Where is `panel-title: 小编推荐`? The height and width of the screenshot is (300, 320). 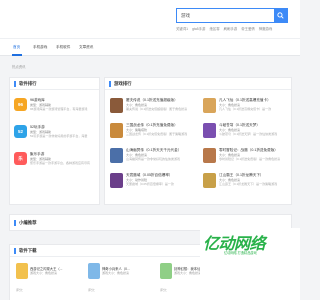 panel-title: 小编推荐 is located at coordinates (28, 222).